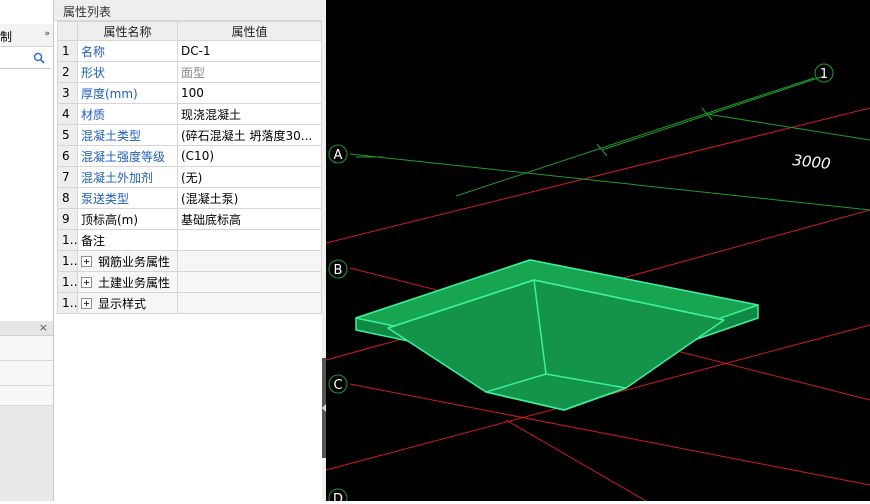  Describe the element at coordinates (67, 93) in the screenshot. I see `row-number: 3` at that location.